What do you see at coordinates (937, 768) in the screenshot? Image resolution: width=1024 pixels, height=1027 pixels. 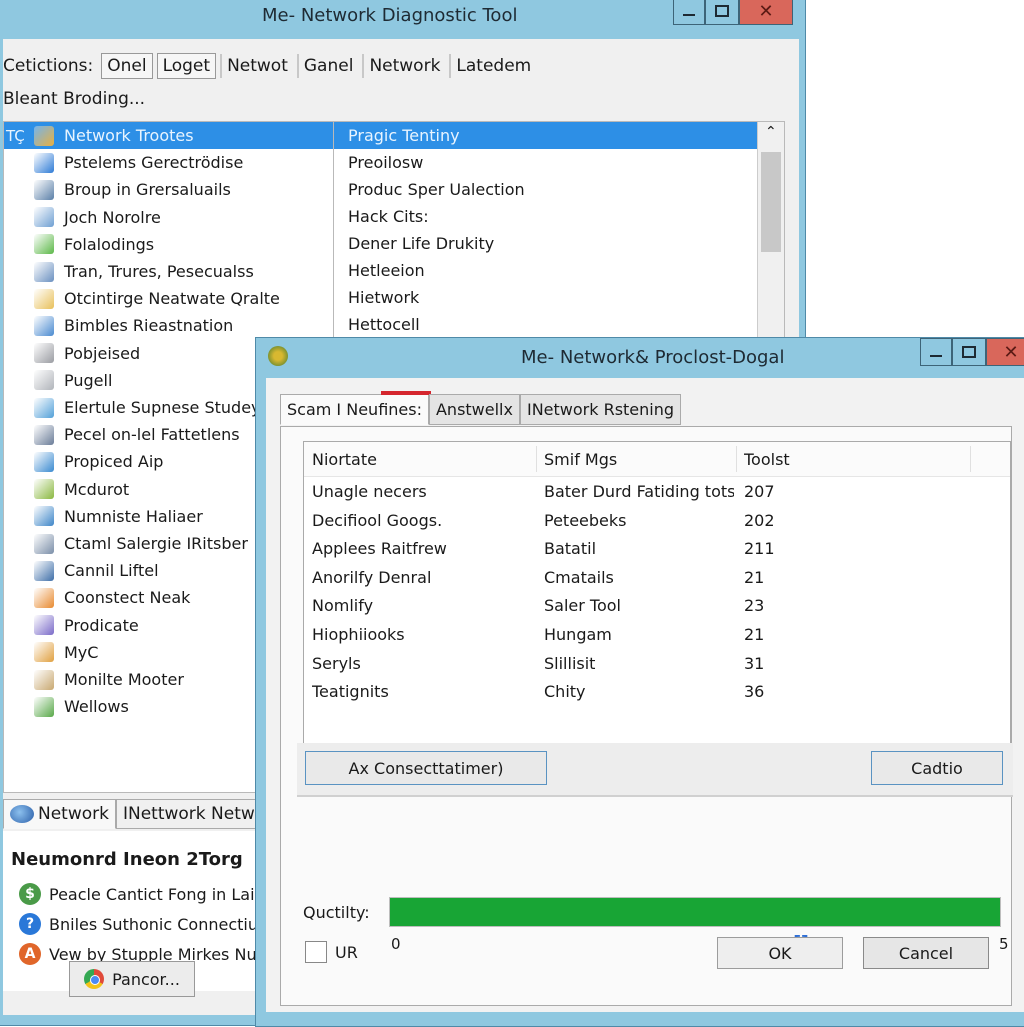 I see `cadtio-button: Cadtio` at bounding box center [937, 768].